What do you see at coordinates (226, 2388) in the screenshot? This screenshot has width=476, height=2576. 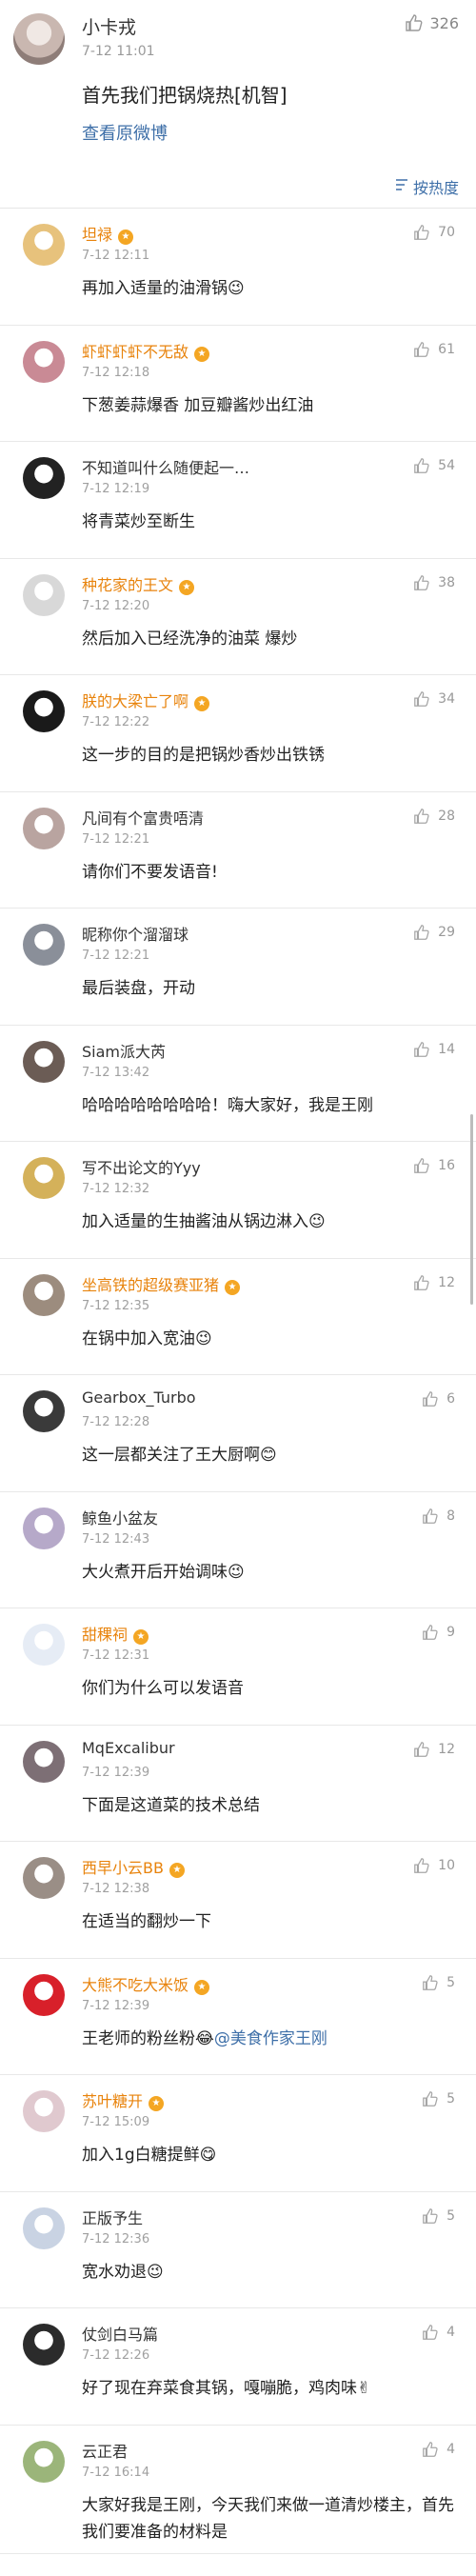 I see `comment-text-body: 好了现在弃菜食其锅，嘎嘣脆，鸡肉味✌` at bounding box center [226, 2388].